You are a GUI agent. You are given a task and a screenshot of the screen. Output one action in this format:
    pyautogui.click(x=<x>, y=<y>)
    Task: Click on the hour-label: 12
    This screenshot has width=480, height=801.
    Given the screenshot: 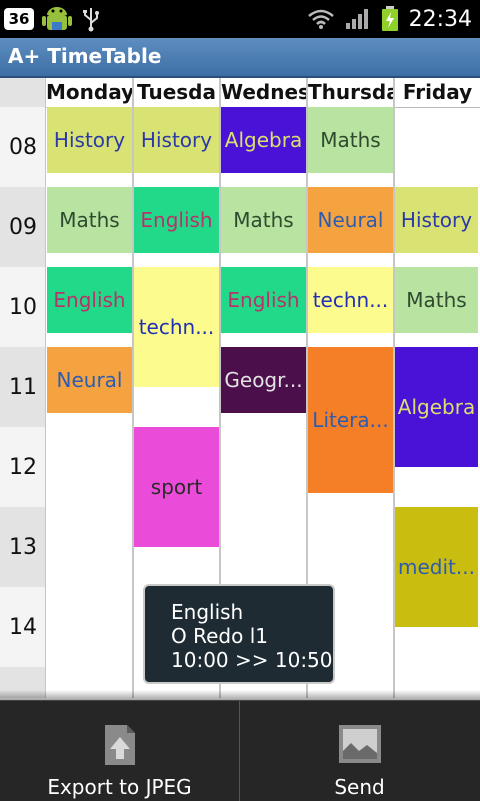 What is the action you would take?
    pyautogui.click(x=23, y=467)
    